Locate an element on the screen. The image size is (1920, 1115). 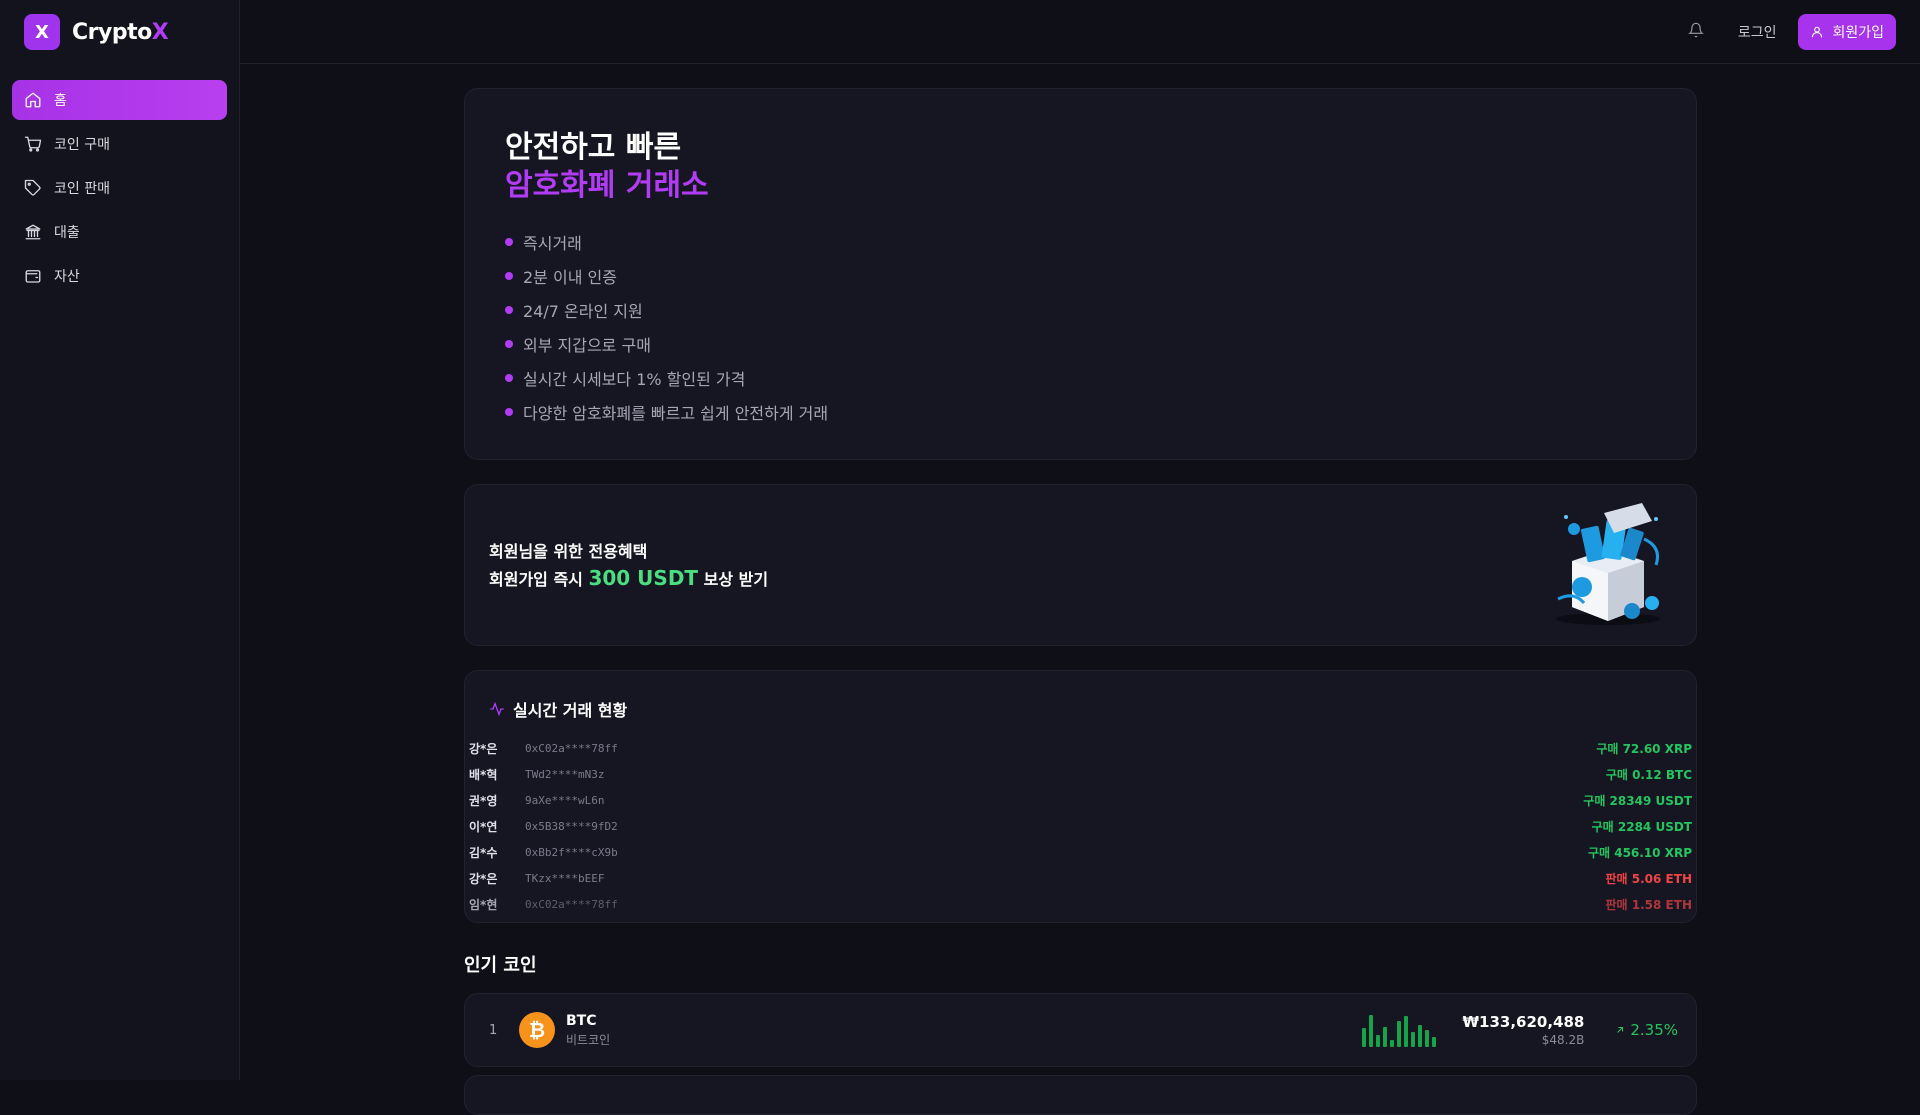
coin-change: 2.35% is located at coordinates (1646, 1030).